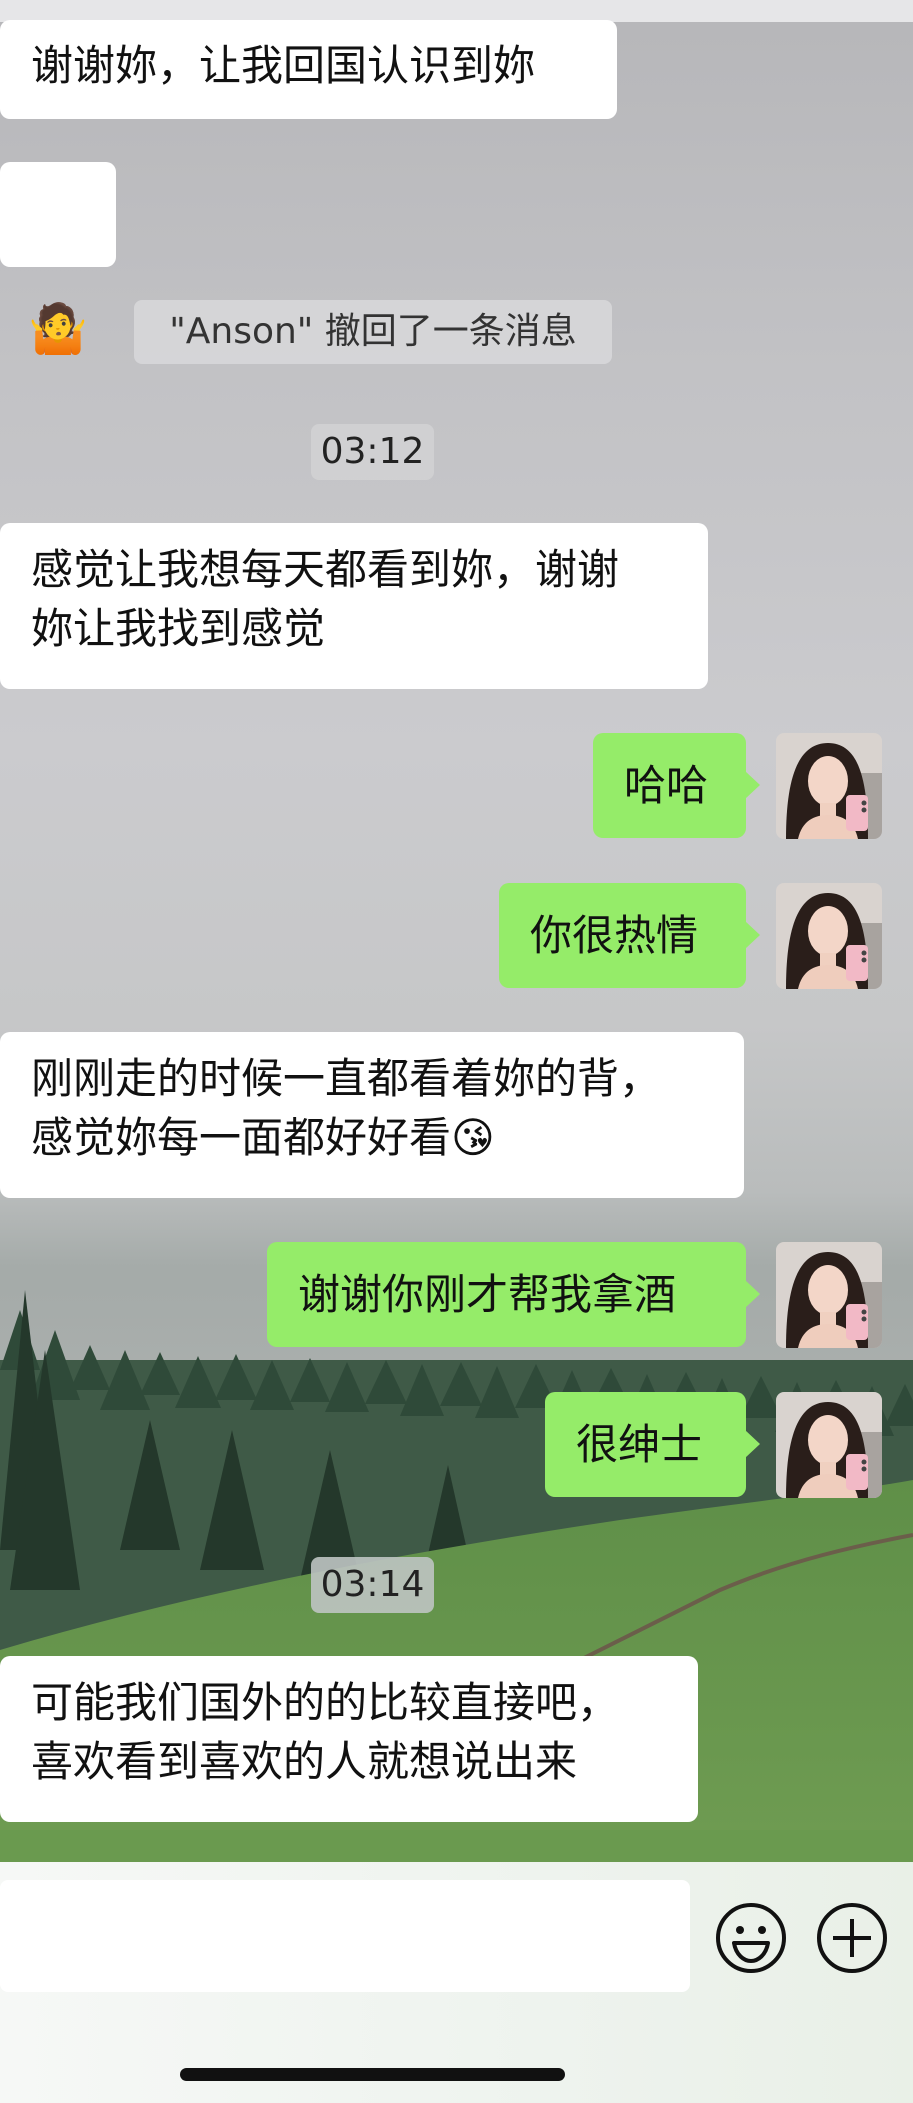  I want to click on message-incoming-emoji: 🤷, so click(58, 259).